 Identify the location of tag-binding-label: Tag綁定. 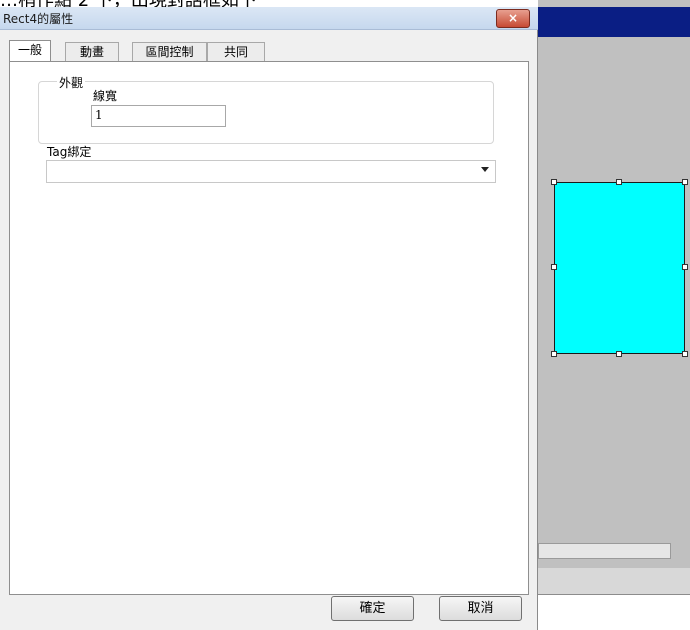
(69, 152).